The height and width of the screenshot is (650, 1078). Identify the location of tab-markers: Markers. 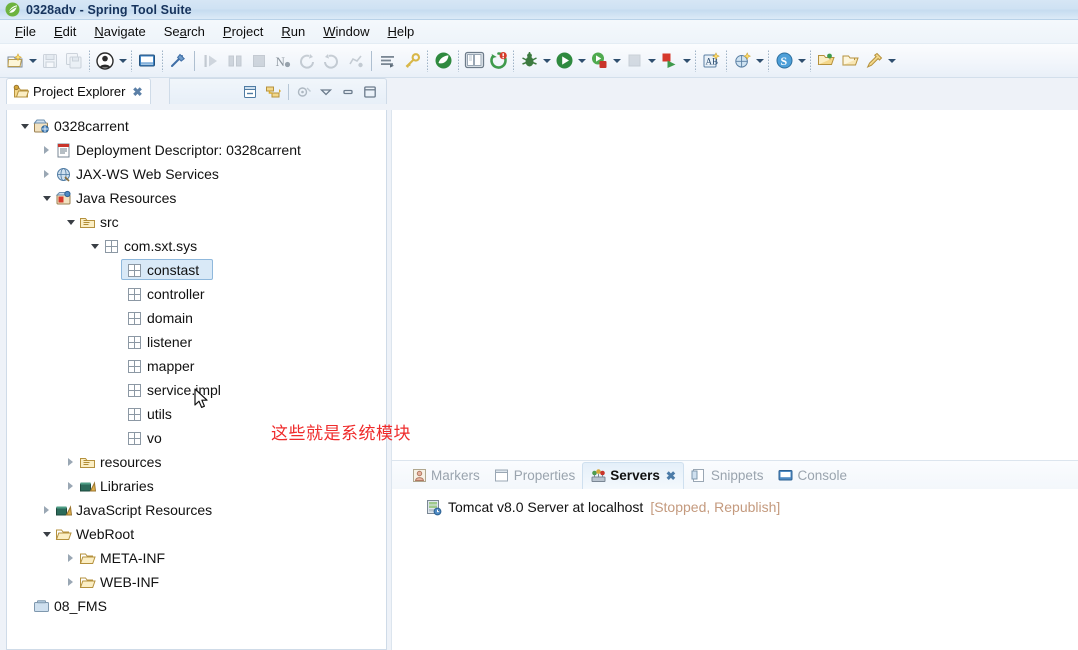
(445, 475).